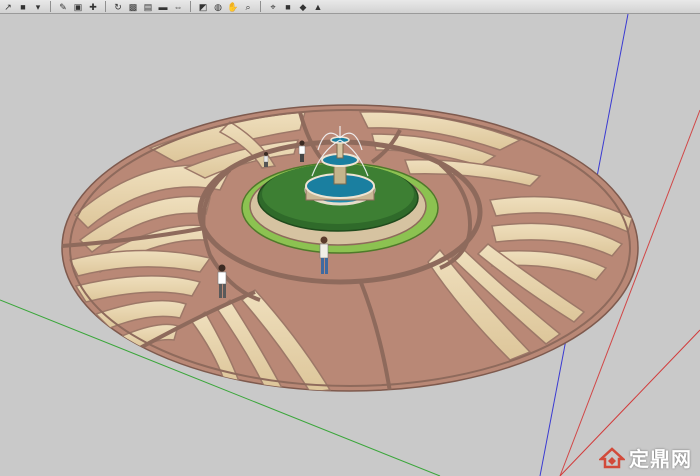 This screenshot has width=700, height=476. I want to click on watermark: 定鼎网, so click(645, 457).